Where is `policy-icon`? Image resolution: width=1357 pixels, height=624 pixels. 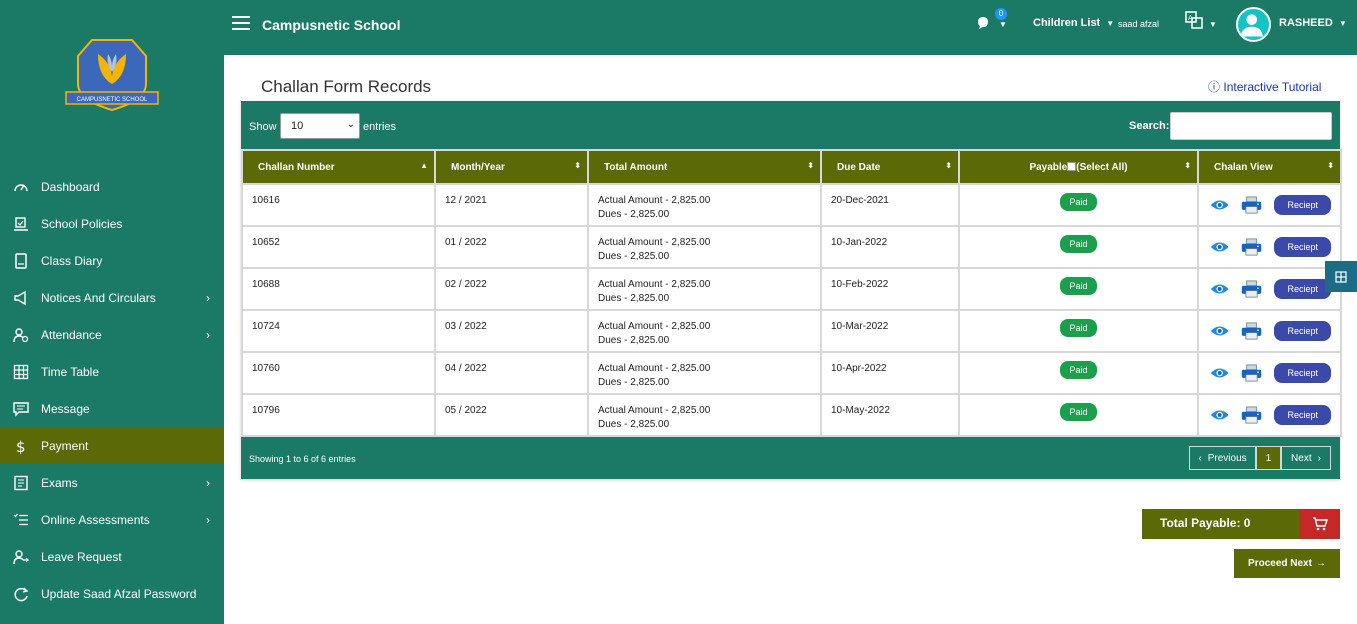
policy-icon is located at coordinates (21, 224).